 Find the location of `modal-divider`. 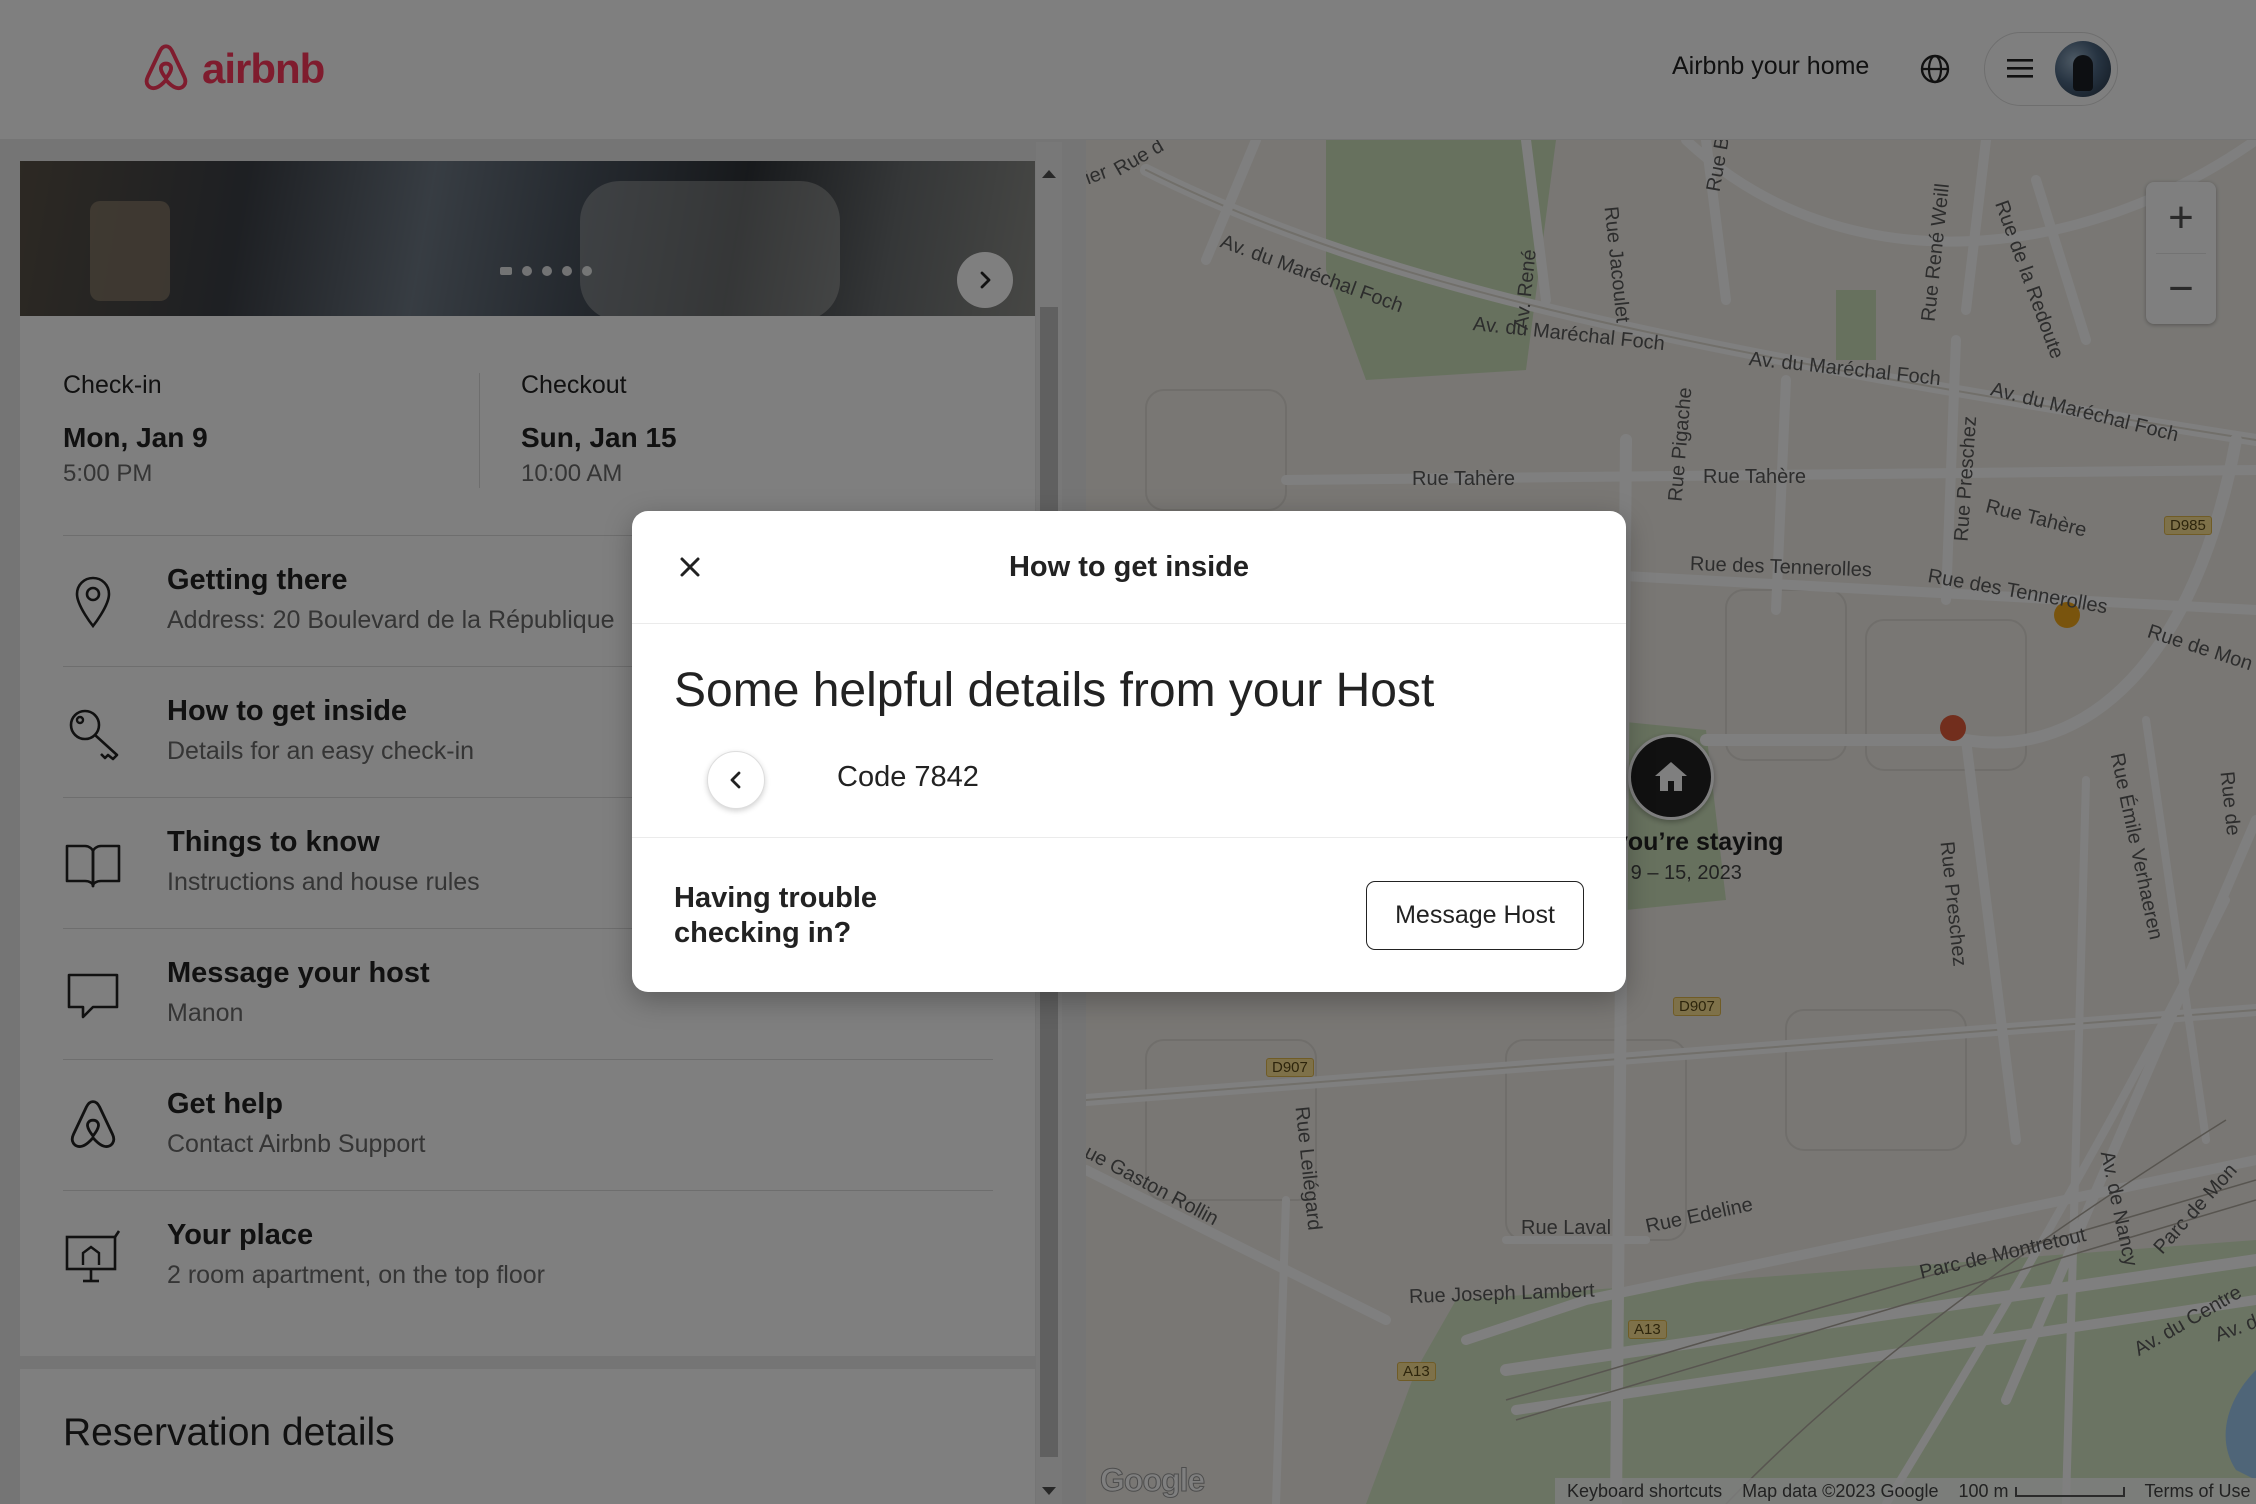

modal-divider is located at coordinates (1129, 837).